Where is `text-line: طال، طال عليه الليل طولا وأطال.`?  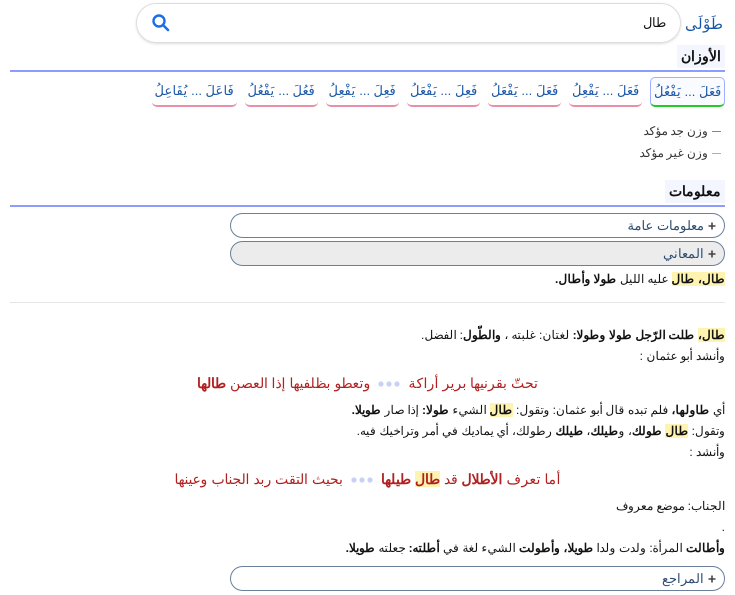
text-line: طال، طال عليه الليل طولا وأطال. is located at coordinates (639, 278).